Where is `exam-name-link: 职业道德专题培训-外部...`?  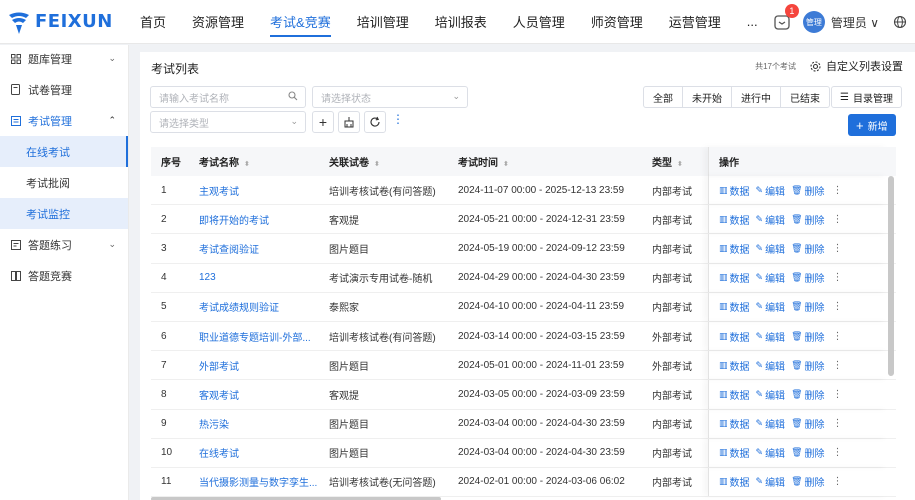 exam-name-link: 职业道德专题培训-外部... is located at coordinates (255, 338).